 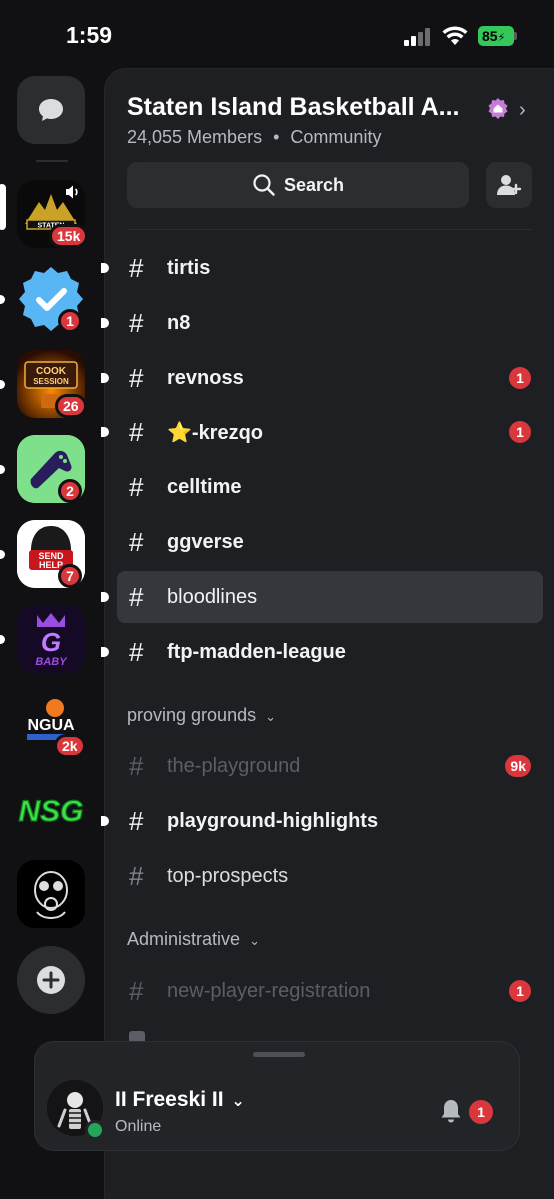 I want to click on server-icon: NSG, so click(x=51, y=809).